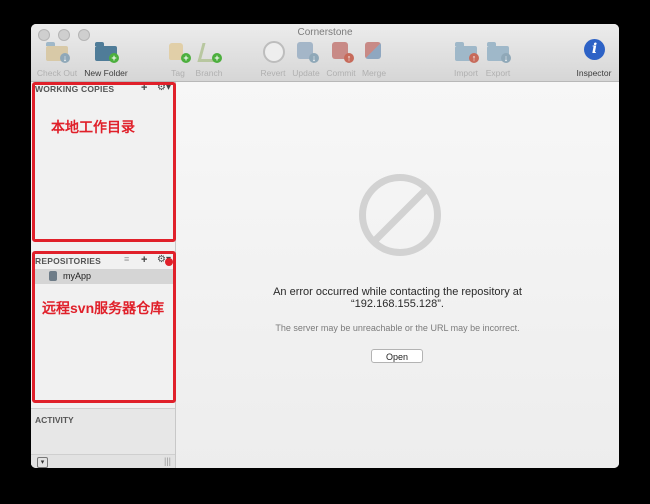  What do you see at coordinates (498, 52) in the screenshot?
I see `export-icon: ↓` at bounding box center [498, 52].